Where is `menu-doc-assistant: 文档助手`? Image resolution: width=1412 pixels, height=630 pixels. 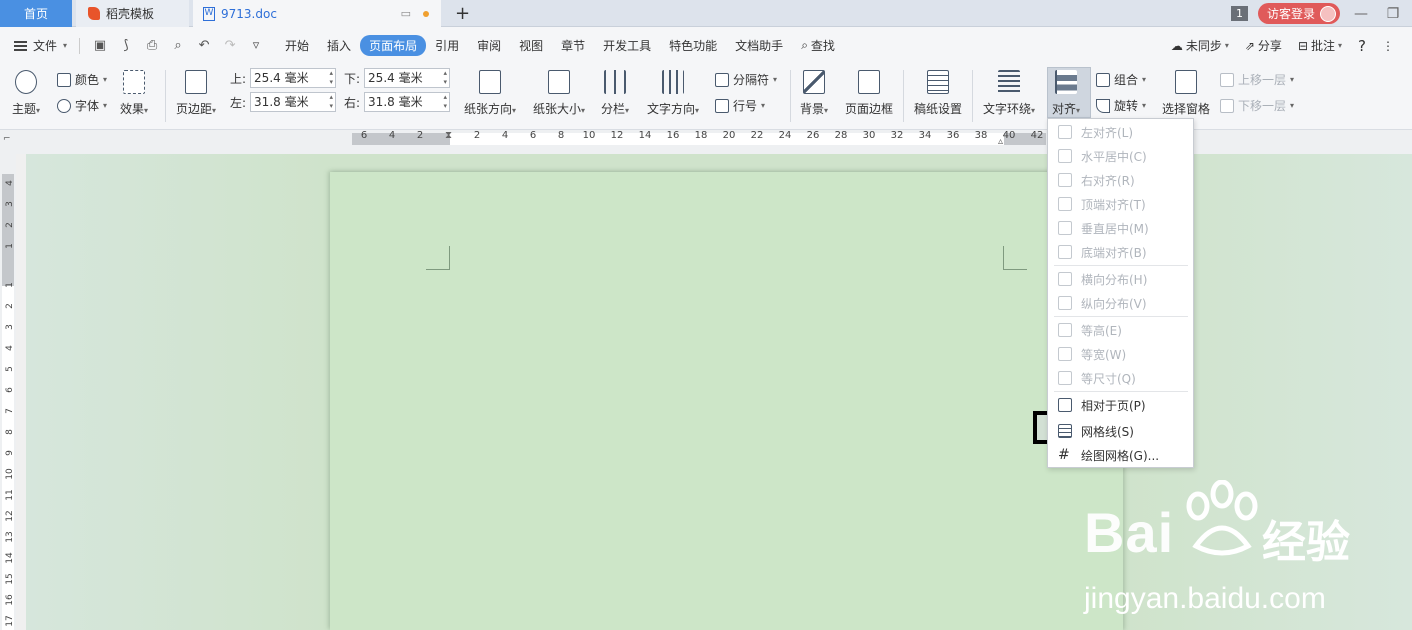 menu-doc-assistant: 文档助手 is located at coordinates (759, 45).